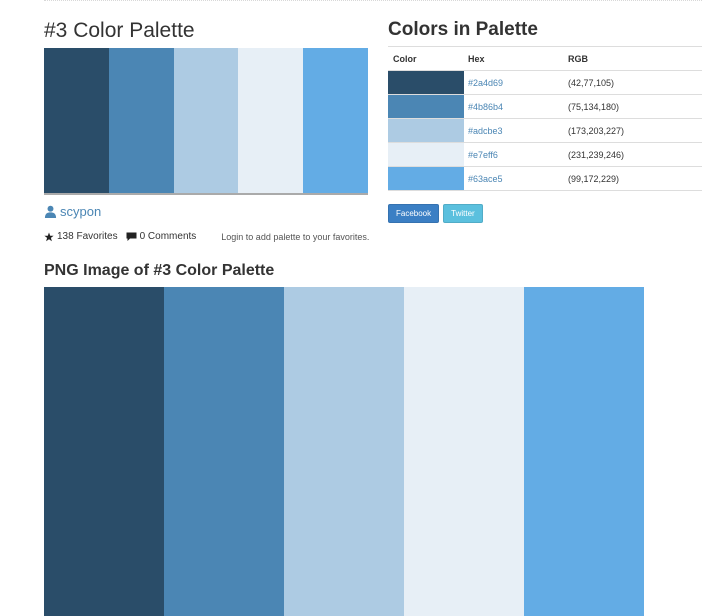  Describe the element at coordinates (633, 154) in the screenshot. I see `rgb-value: (231,239,246)` at that location.